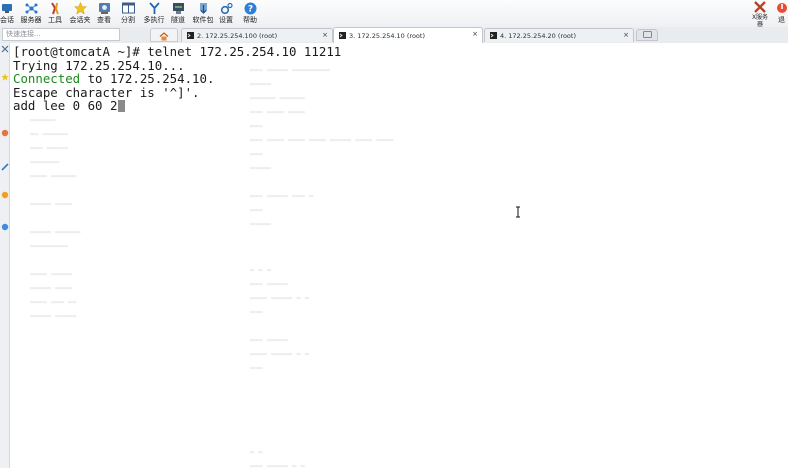  Describe the element at coordinates (7, 8) in the screenshot. I see `session-icon` at that location.